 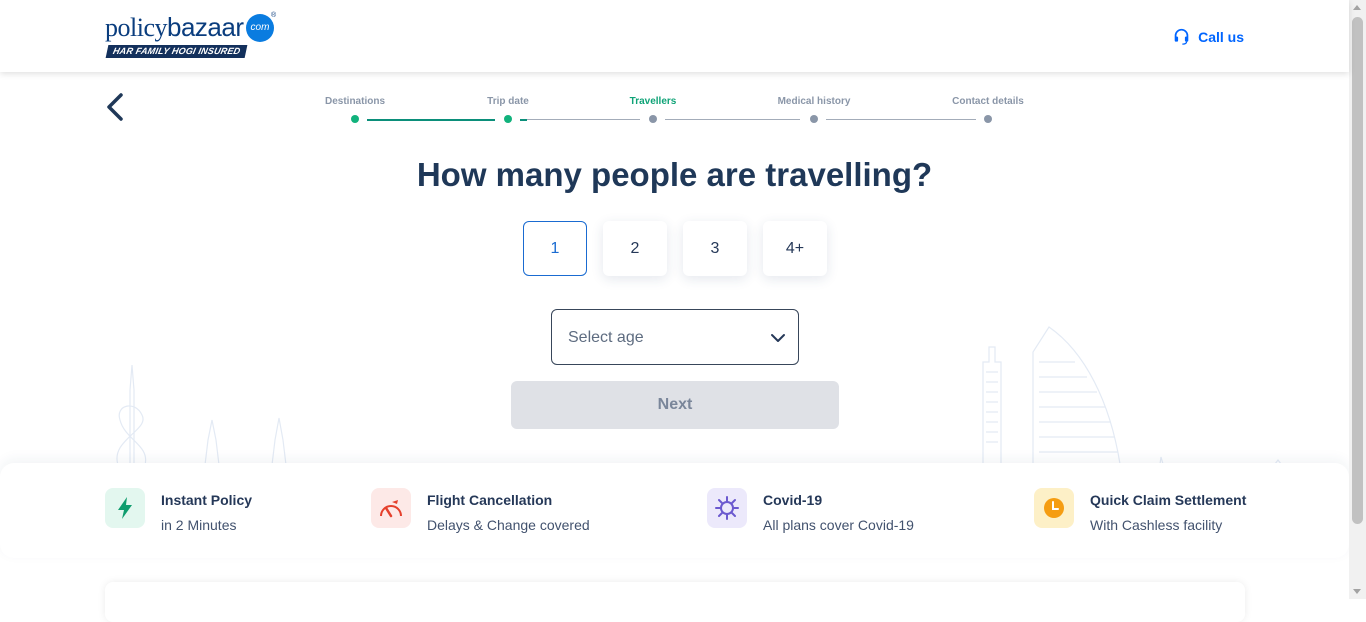 I want to click on clock-icon, so click(x=1054, y=508).